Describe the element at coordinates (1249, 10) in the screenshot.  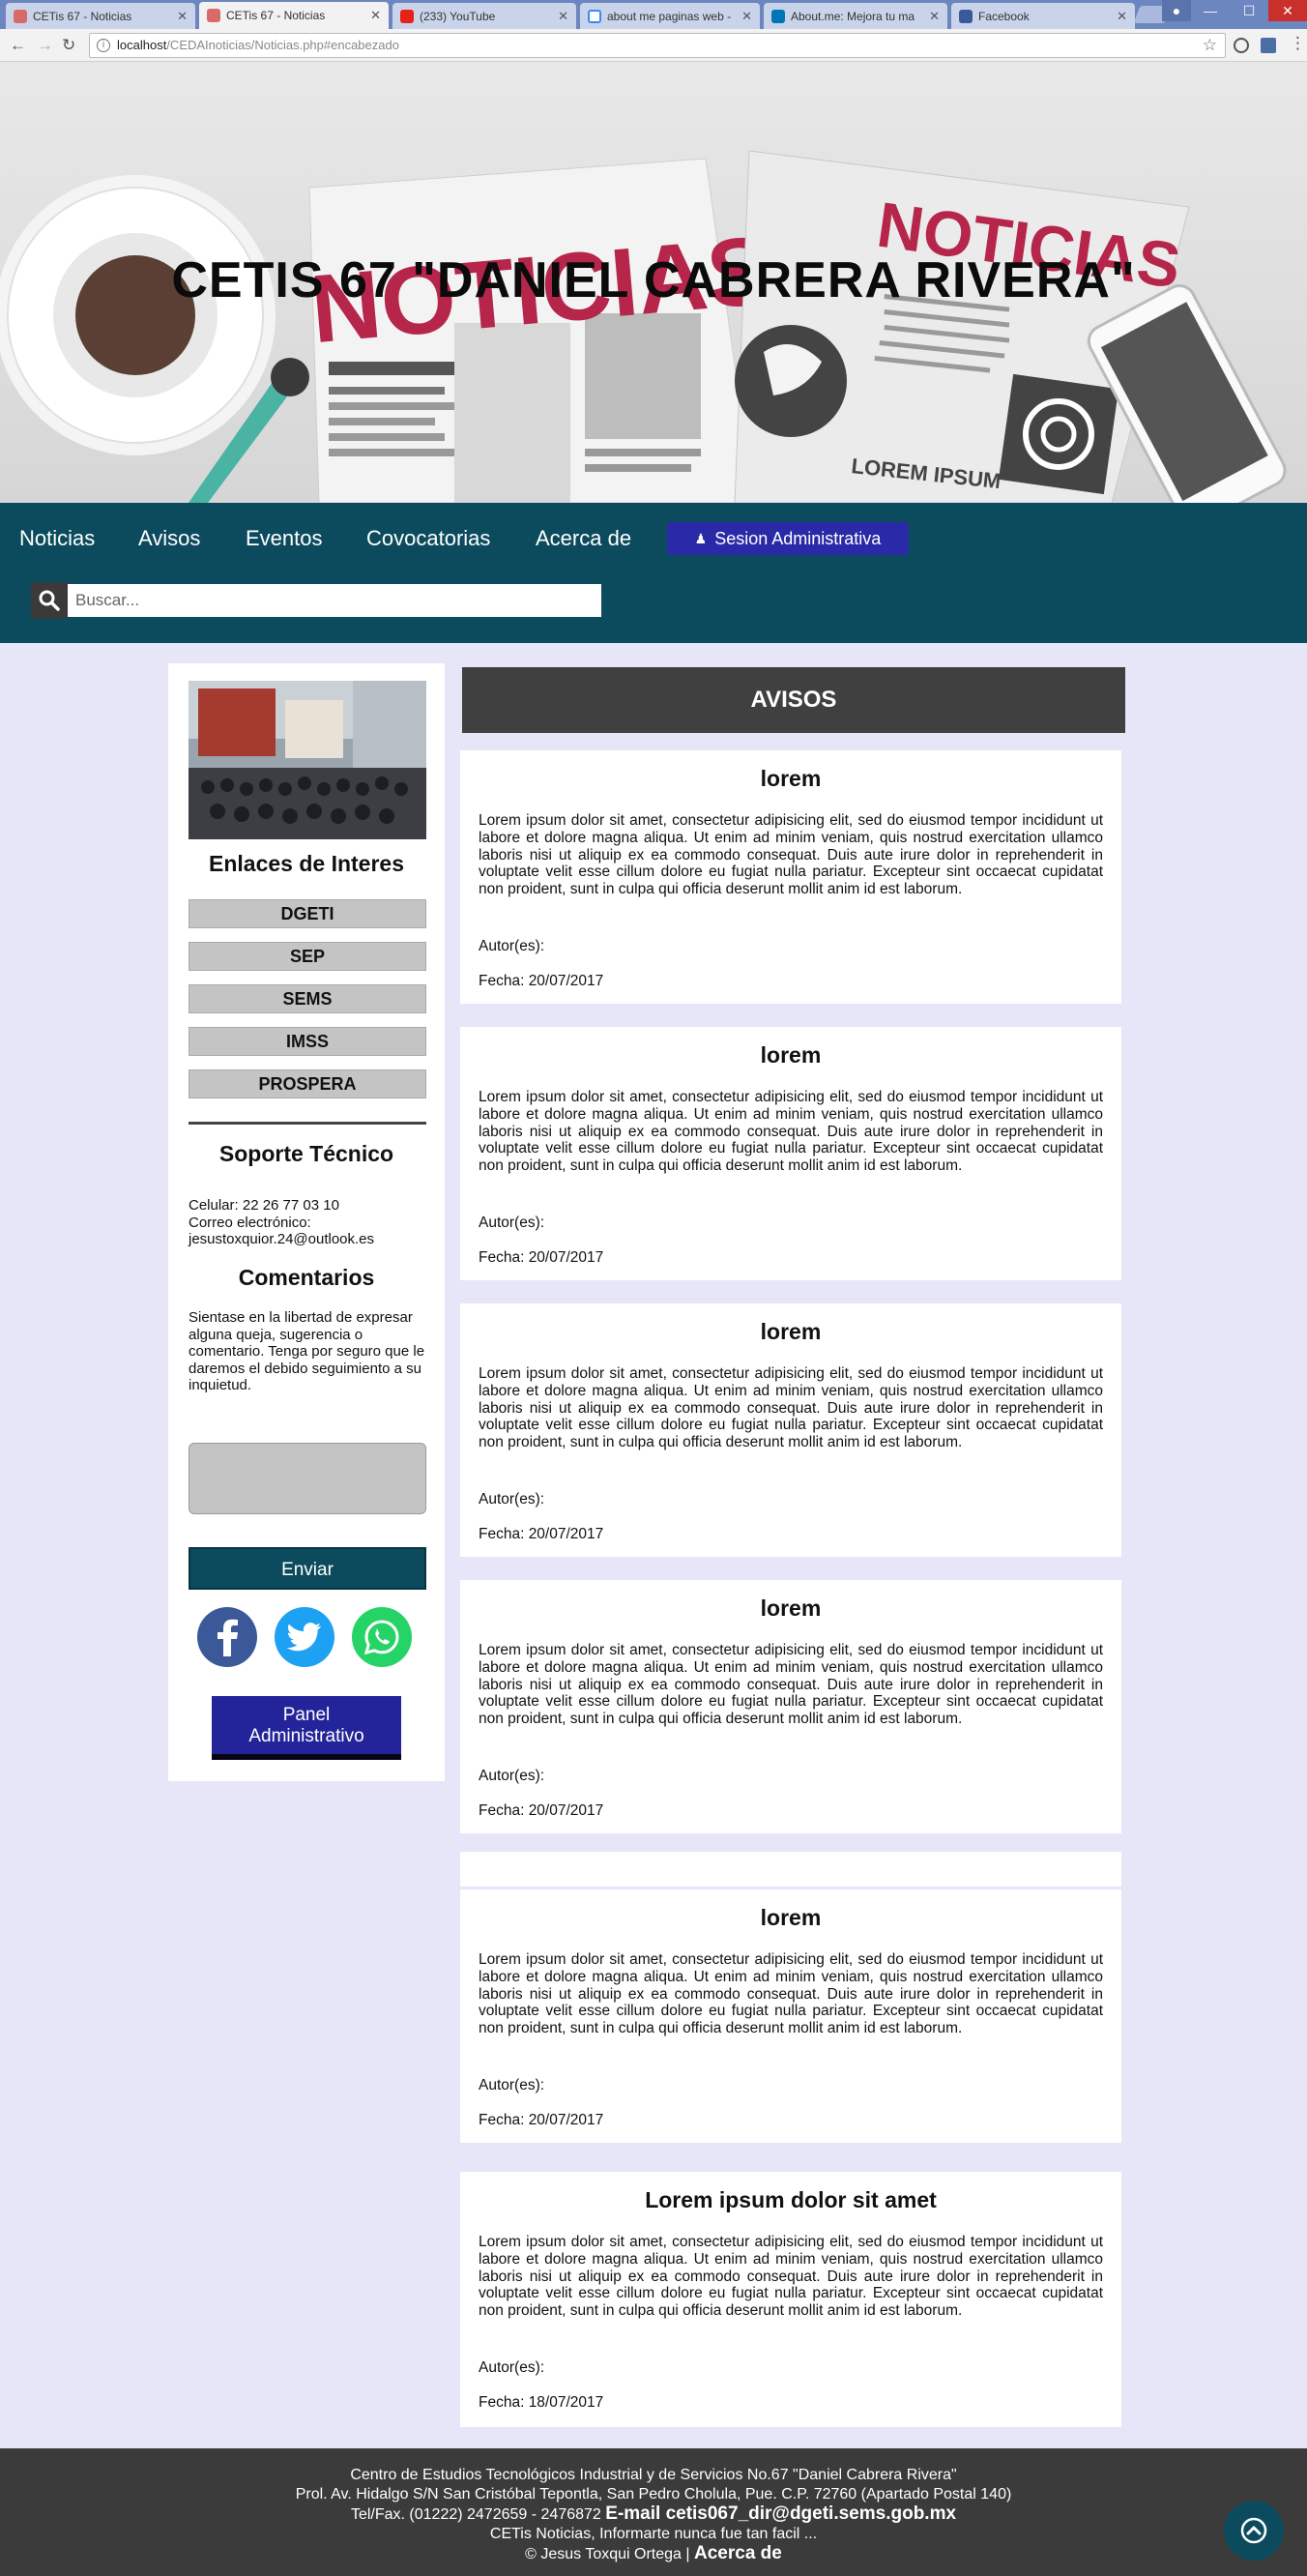
I see `maximize-icon: ☐` at that location.